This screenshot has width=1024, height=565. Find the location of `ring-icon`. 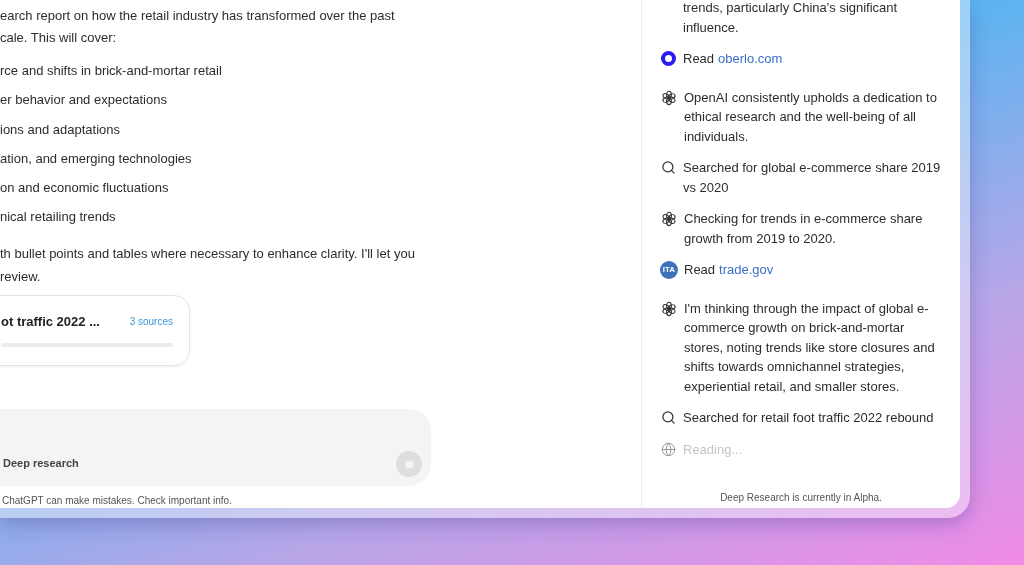

ring-icon is located at coordinates (668, 59).